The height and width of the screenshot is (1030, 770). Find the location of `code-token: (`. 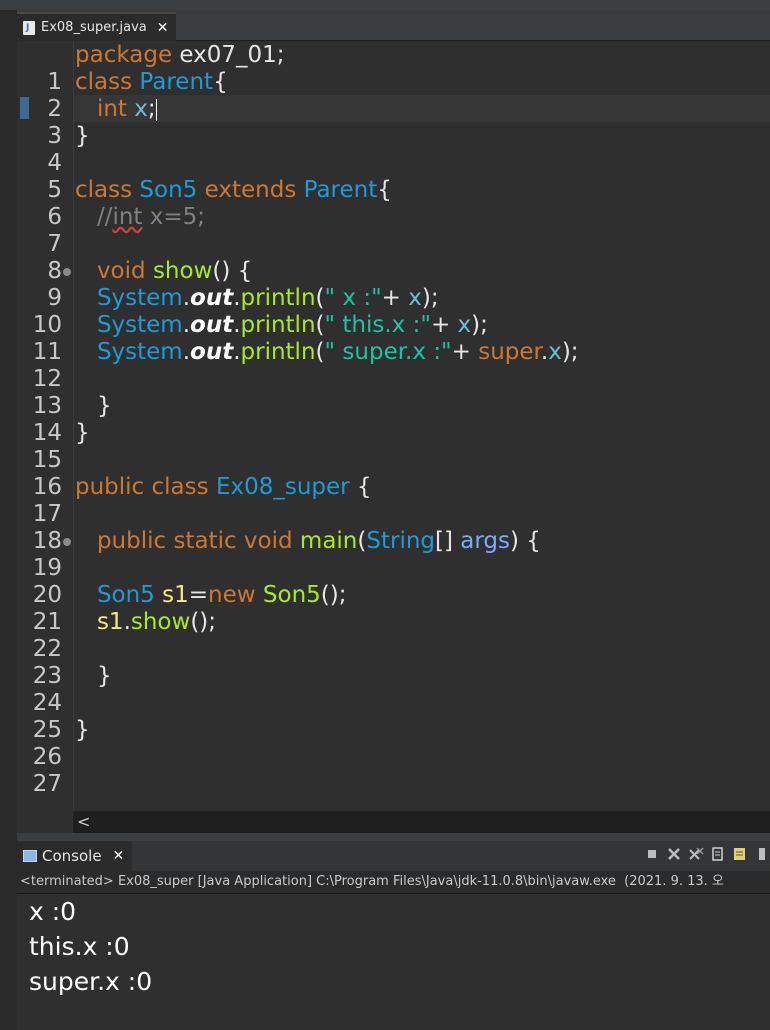

code-token: ( is located at coordinates (320, 325).